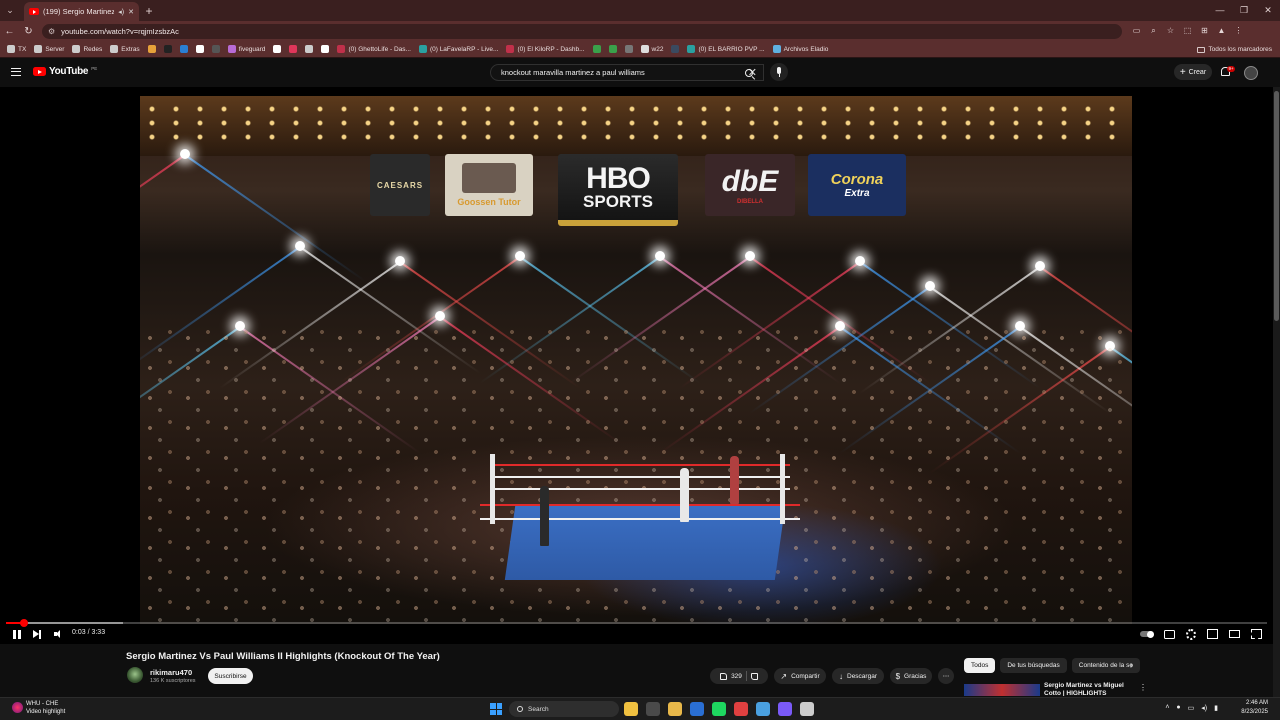  Describe the element at coordinates (1143, 687) in the screenshot. I see `recommendation-menu-icon: ⋮` at that location.